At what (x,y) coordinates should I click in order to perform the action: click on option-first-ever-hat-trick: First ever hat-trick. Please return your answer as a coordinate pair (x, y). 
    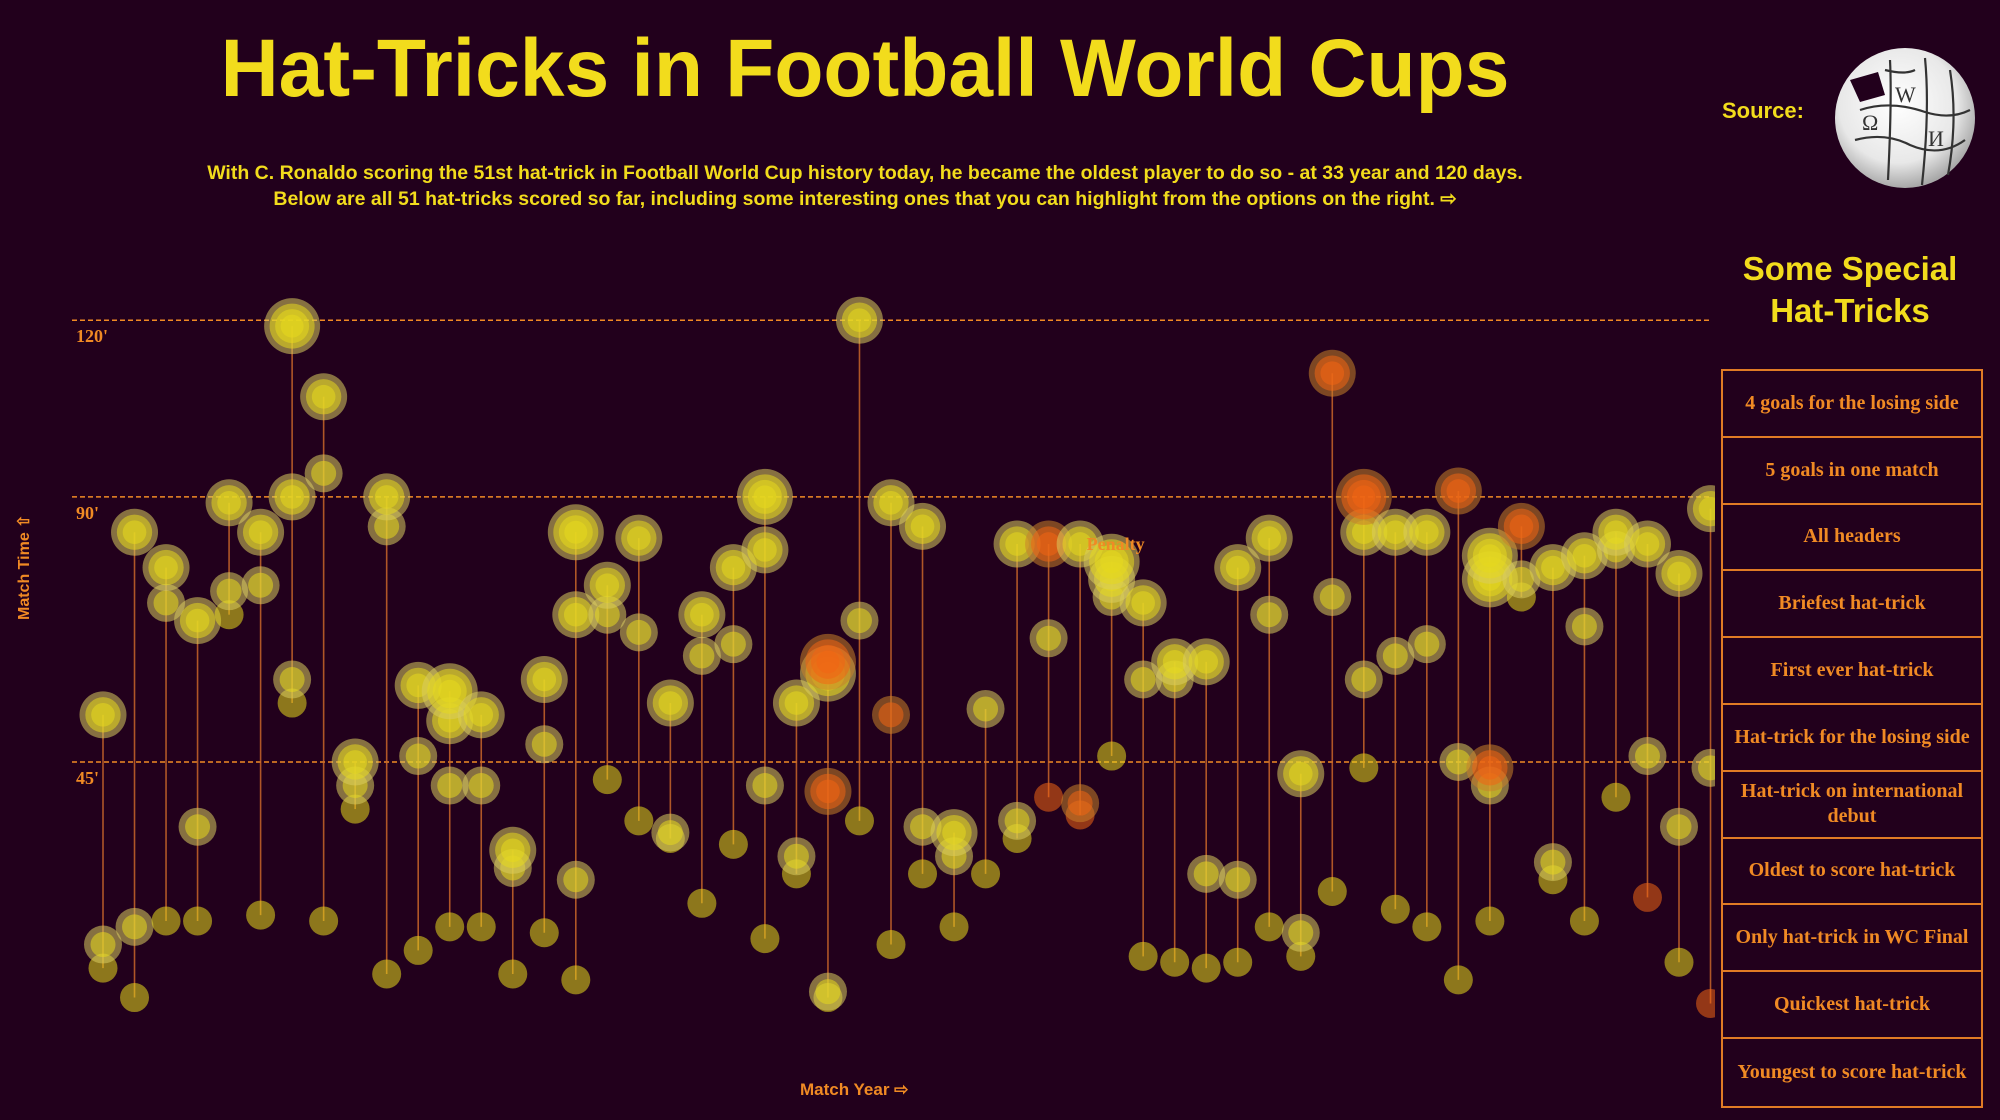
    Looking at the image, I should click on (1852, 671).